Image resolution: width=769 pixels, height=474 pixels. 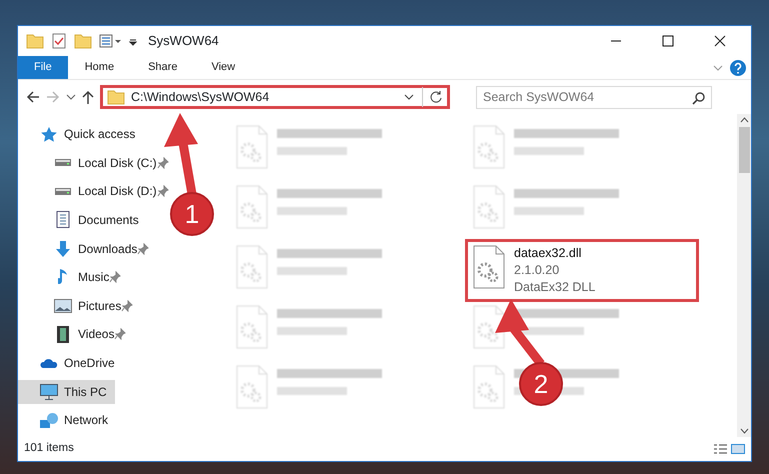 What do you see at coordinates (192, 214) in the screenshot?
I see `step-marker: 1` at bounding box center [192, 214].